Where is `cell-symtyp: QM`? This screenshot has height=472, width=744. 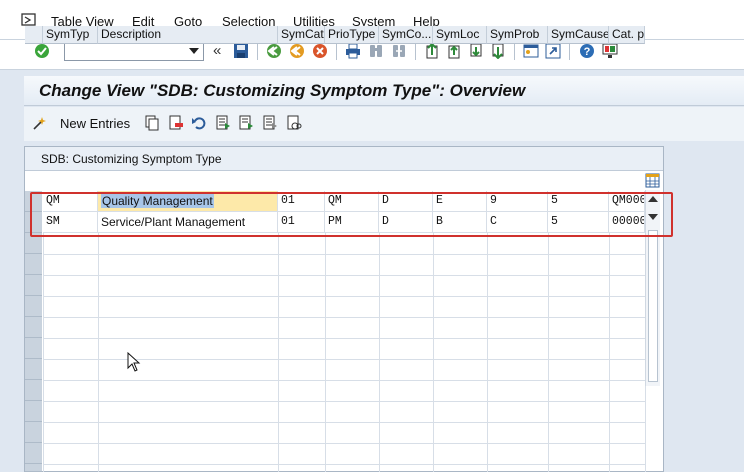 cell-symtyp: QM is located at coordinates (70, 201).